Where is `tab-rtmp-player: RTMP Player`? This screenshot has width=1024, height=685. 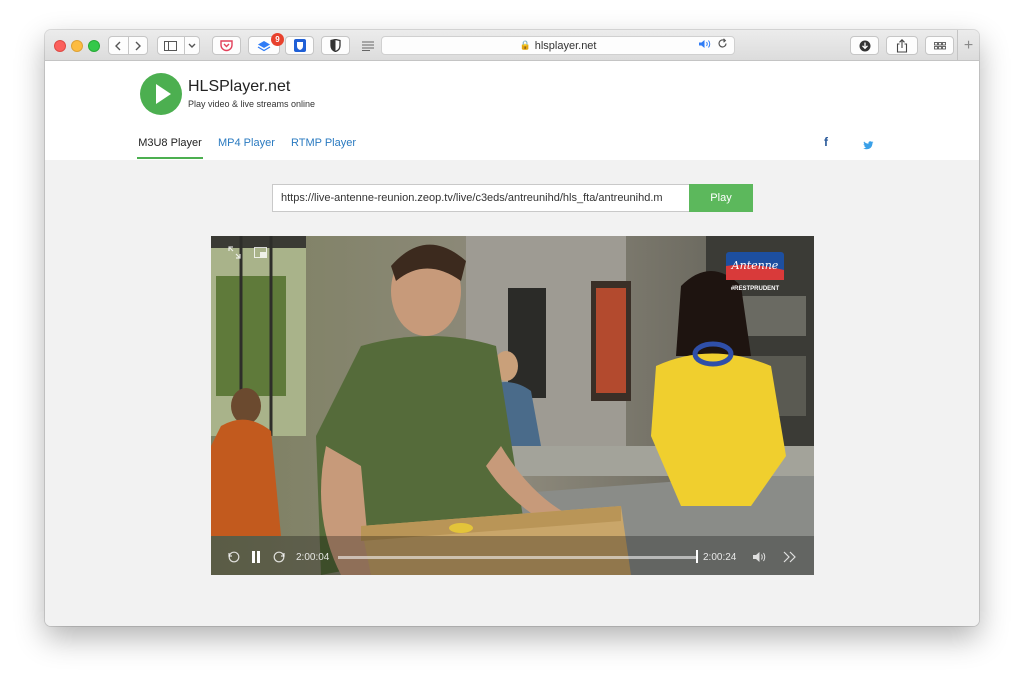 tab-rtmp-player: RTMP Player is located at coordinates (323, 148).